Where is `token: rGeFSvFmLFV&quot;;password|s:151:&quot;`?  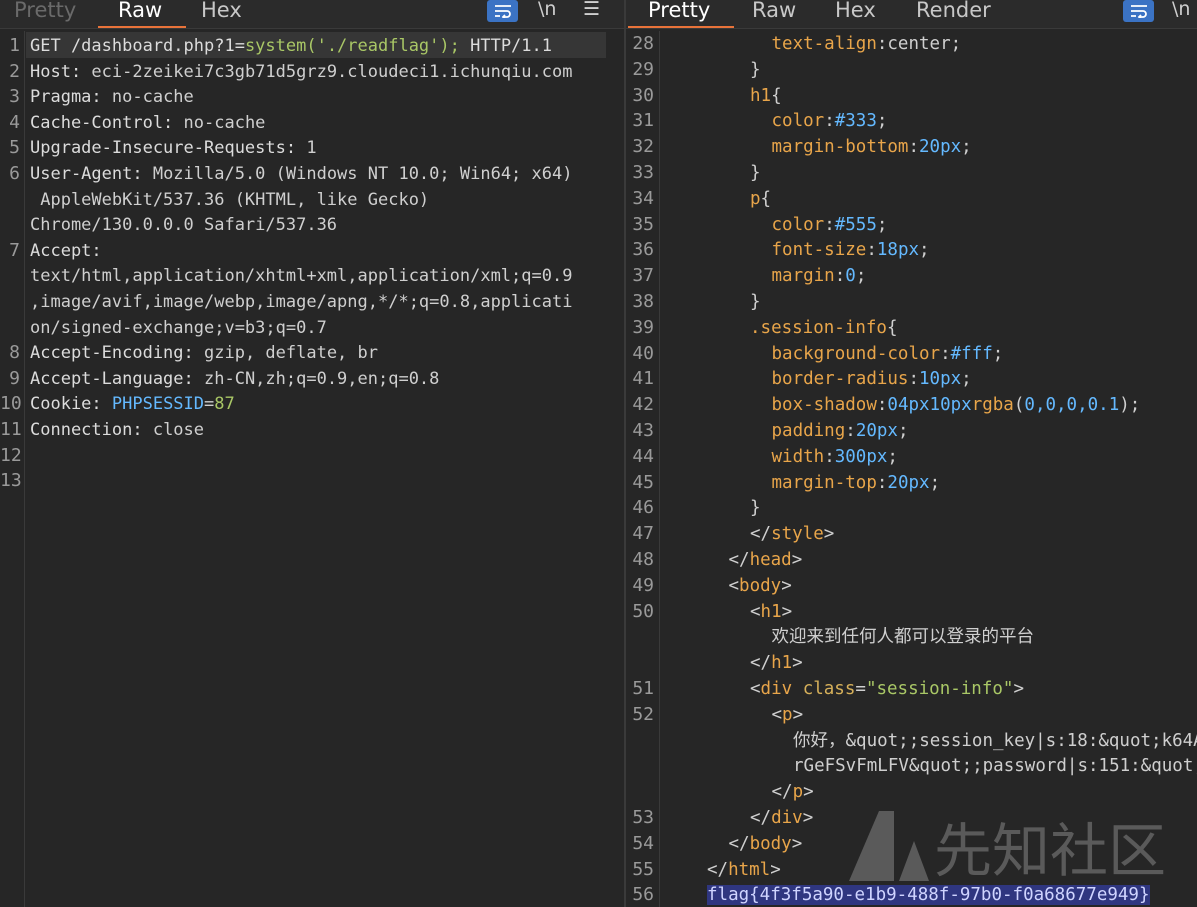 token: rGeFSvFmLFV&quot;;password|s:151:&quot; is located at coordinates (995, 766).